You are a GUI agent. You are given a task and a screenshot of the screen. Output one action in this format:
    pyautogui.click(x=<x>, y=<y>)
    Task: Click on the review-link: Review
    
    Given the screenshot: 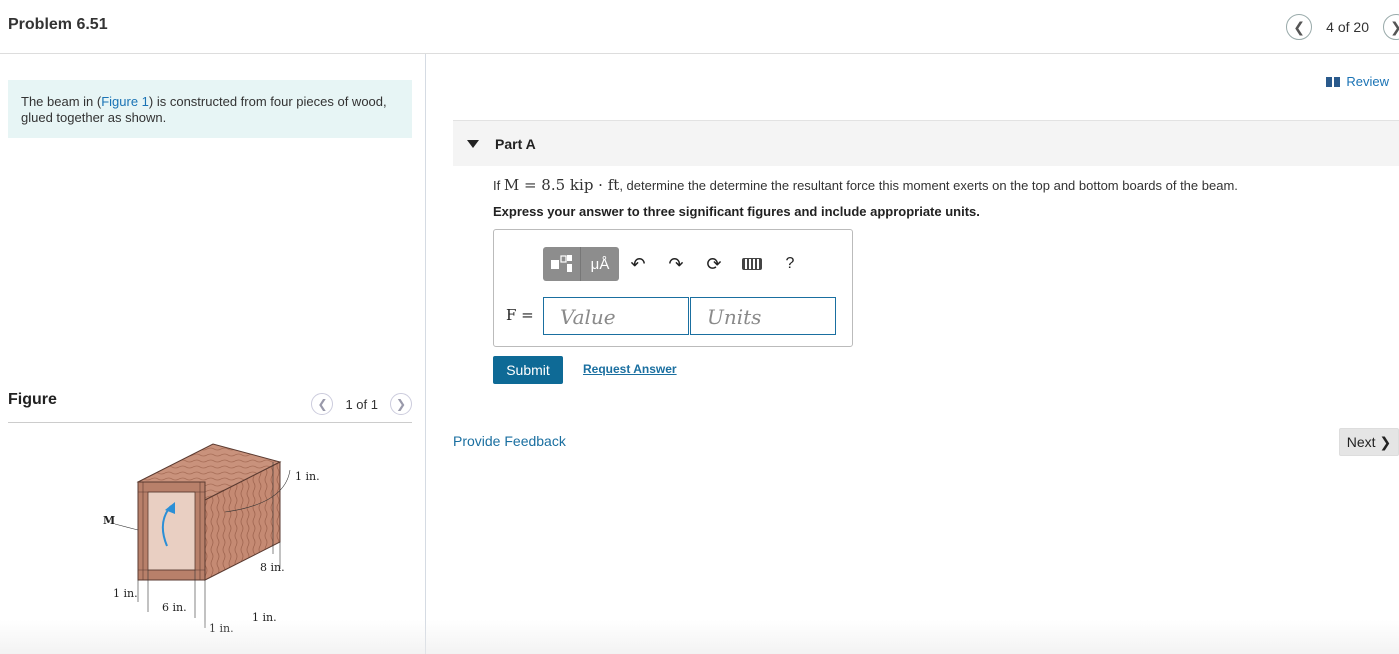 What is the action you would take?
    pyautogui.click(x=1357, y=81)
    